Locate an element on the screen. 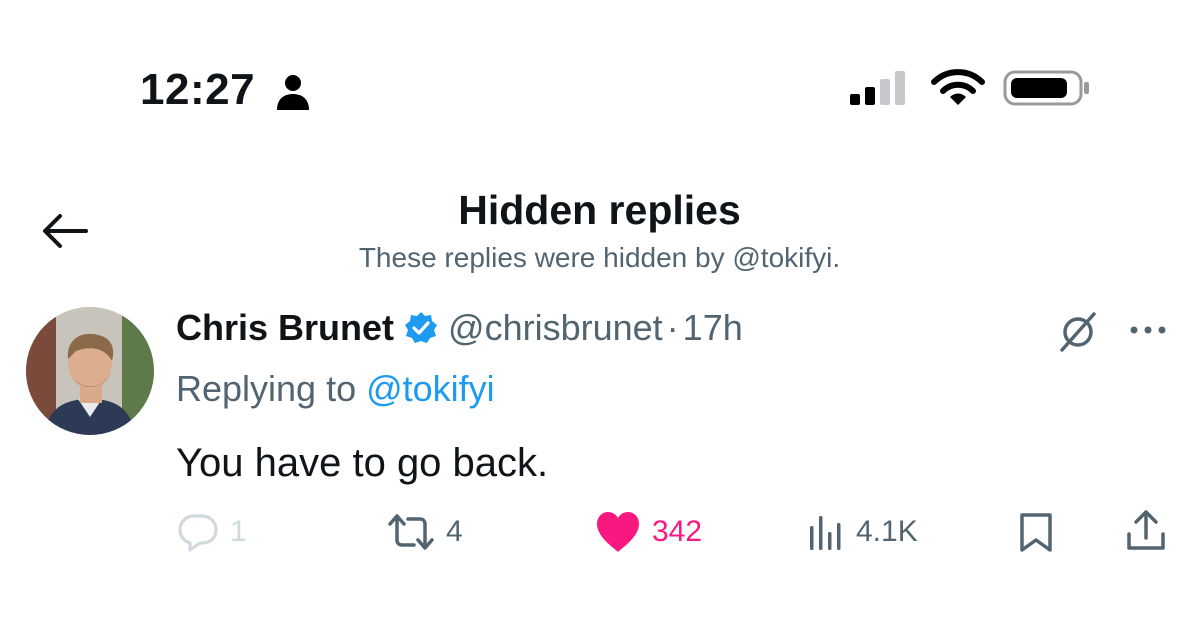 The height and width of the screenshot is (635, 1199). avatar is located at coordinates (90, 371).